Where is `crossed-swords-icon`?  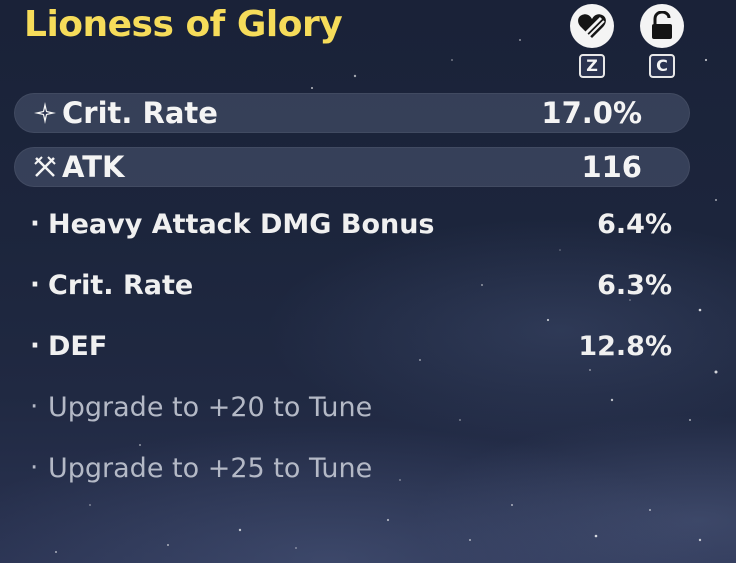 crossed-swords-icon is located at coordinates (45, 167).